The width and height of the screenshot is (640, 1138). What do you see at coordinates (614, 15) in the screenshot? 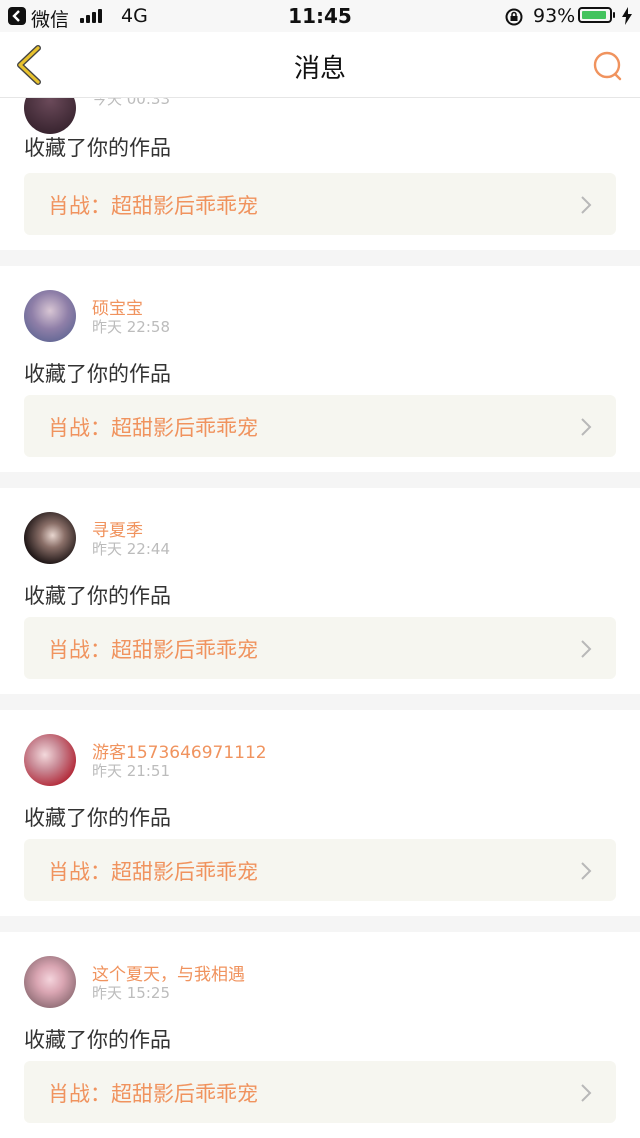
I see `battery-cap` at bounding box center [614, 15].